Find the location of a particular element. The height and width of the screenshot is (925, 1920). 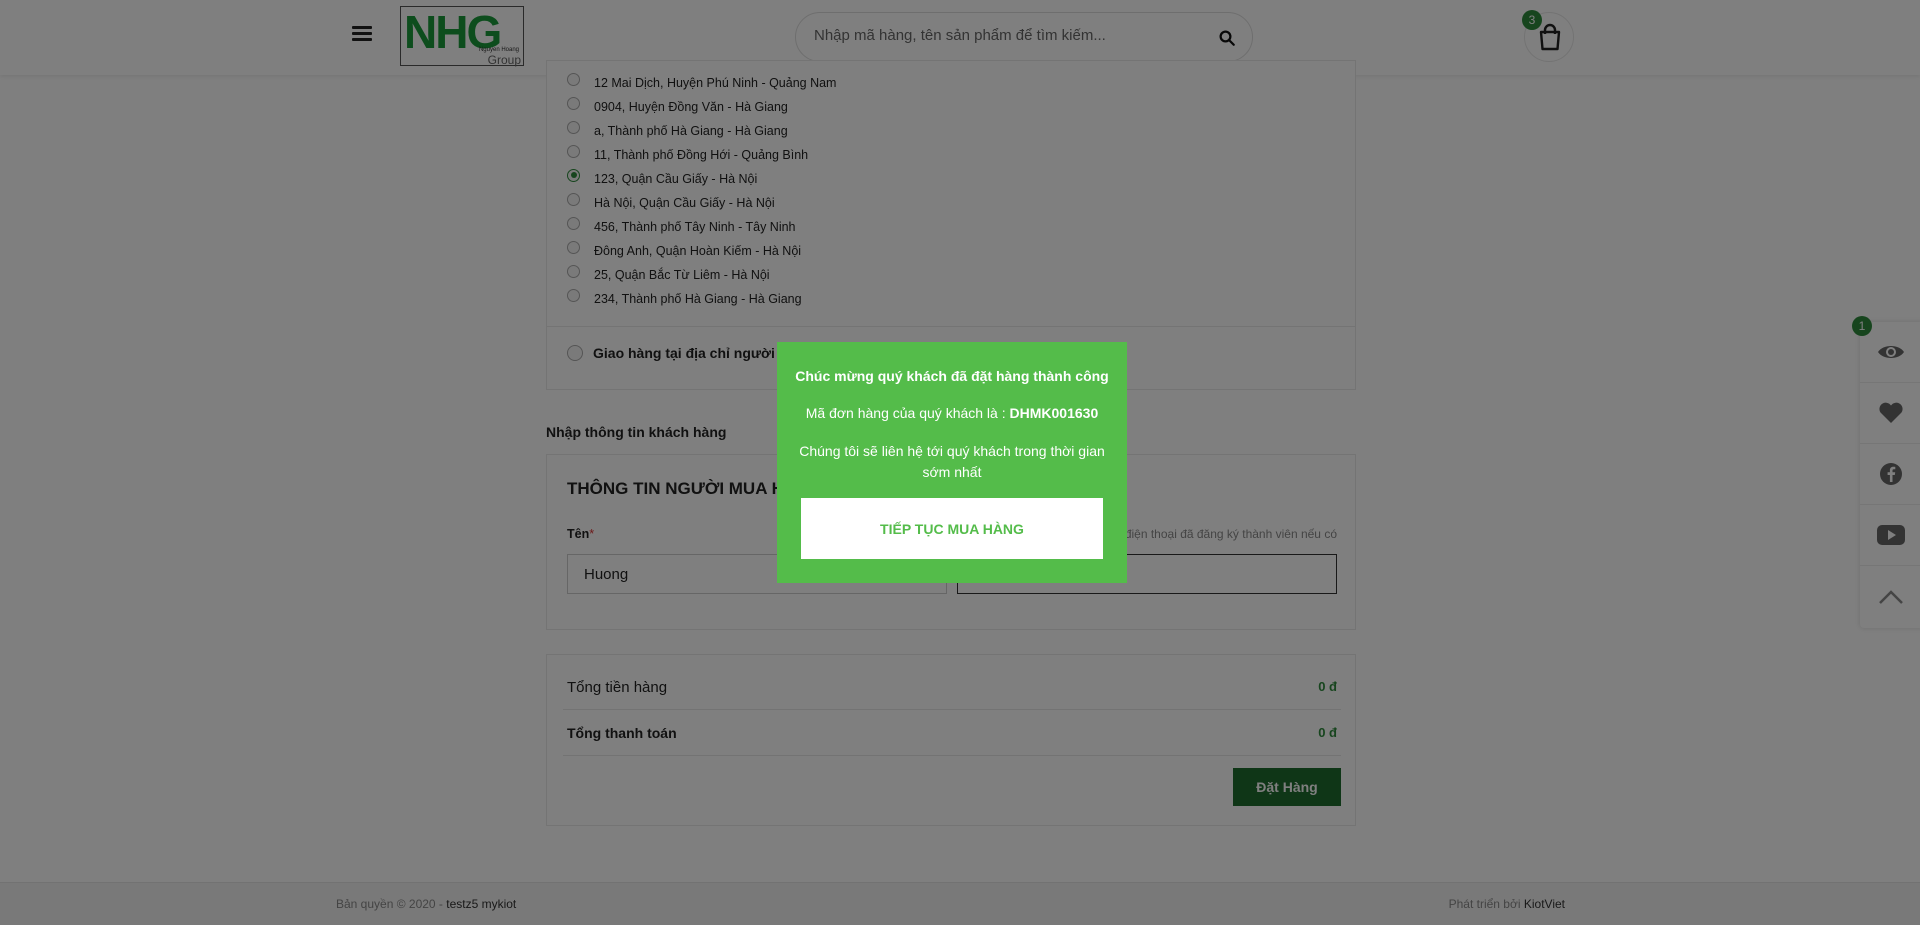

order-code-prefix: Mã đơn hàng của quý khách là : is located at coordinates (907, 413).